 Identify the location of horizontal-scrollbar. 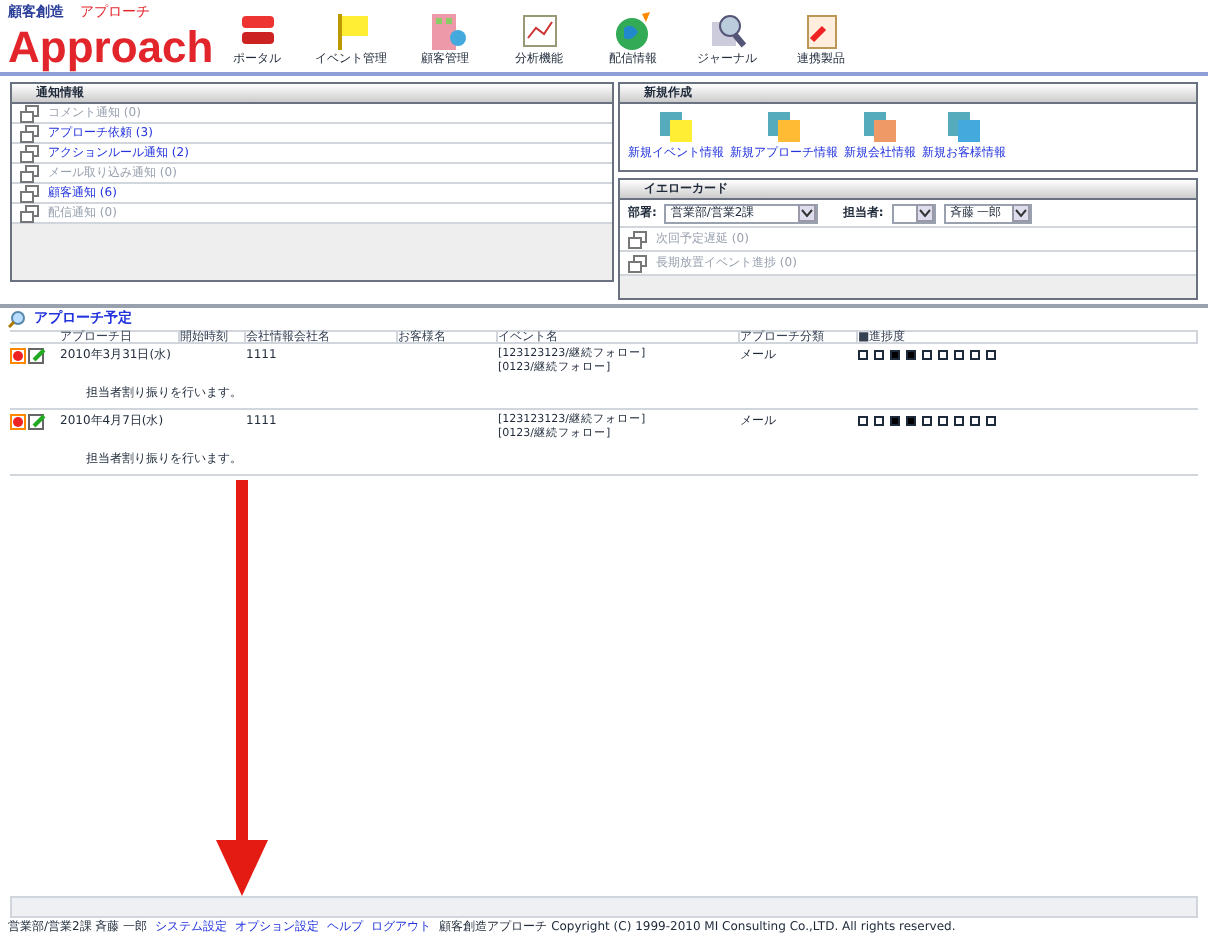
(604, 907).